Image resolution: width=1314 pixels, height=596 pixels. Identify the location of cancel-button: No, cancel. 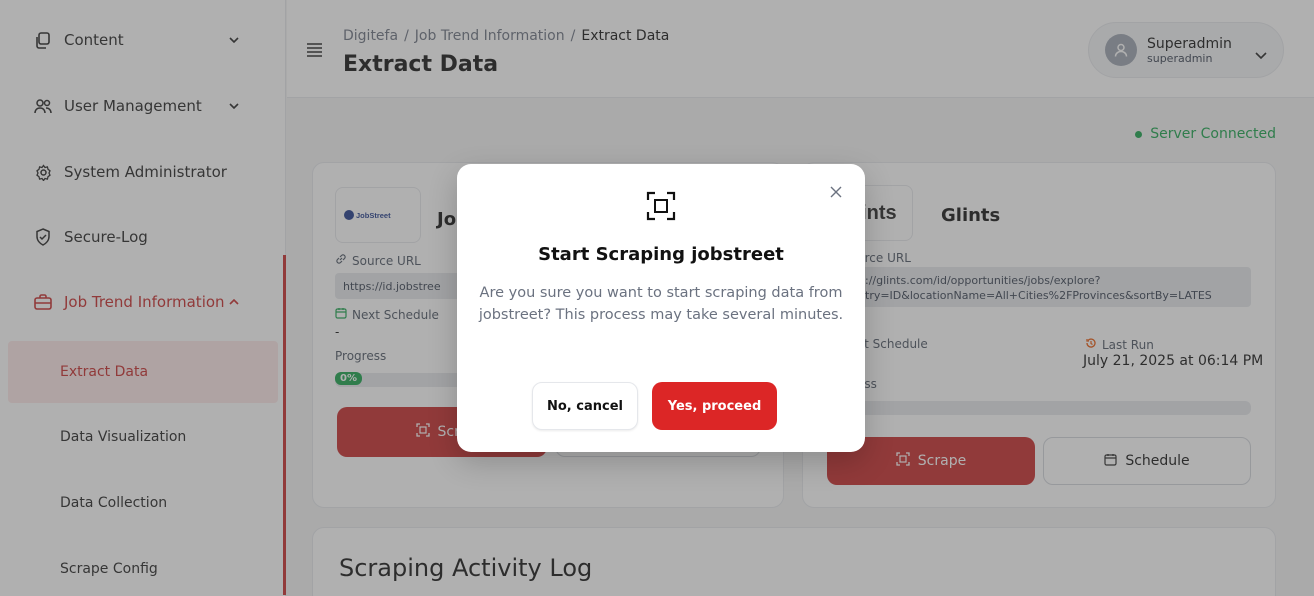
(585, 406).